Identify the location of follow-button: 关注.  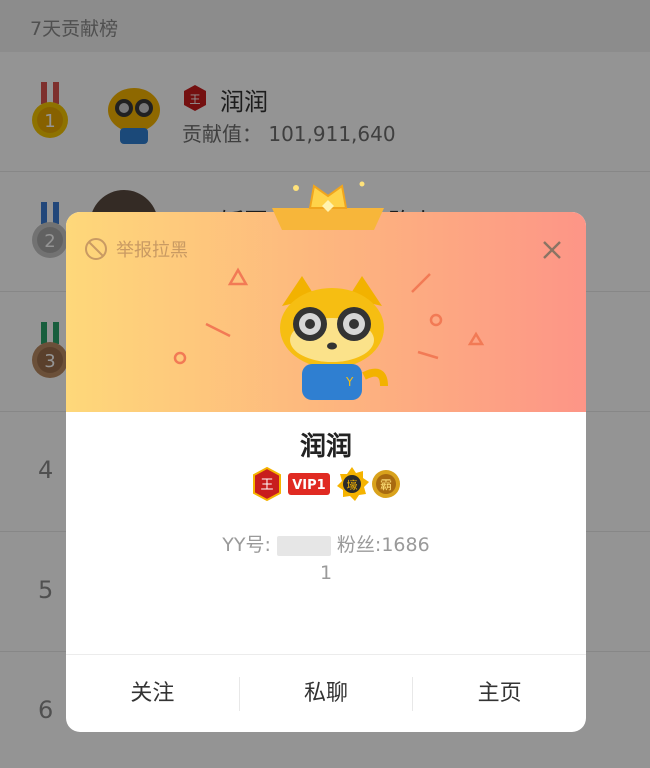
(152, 694).